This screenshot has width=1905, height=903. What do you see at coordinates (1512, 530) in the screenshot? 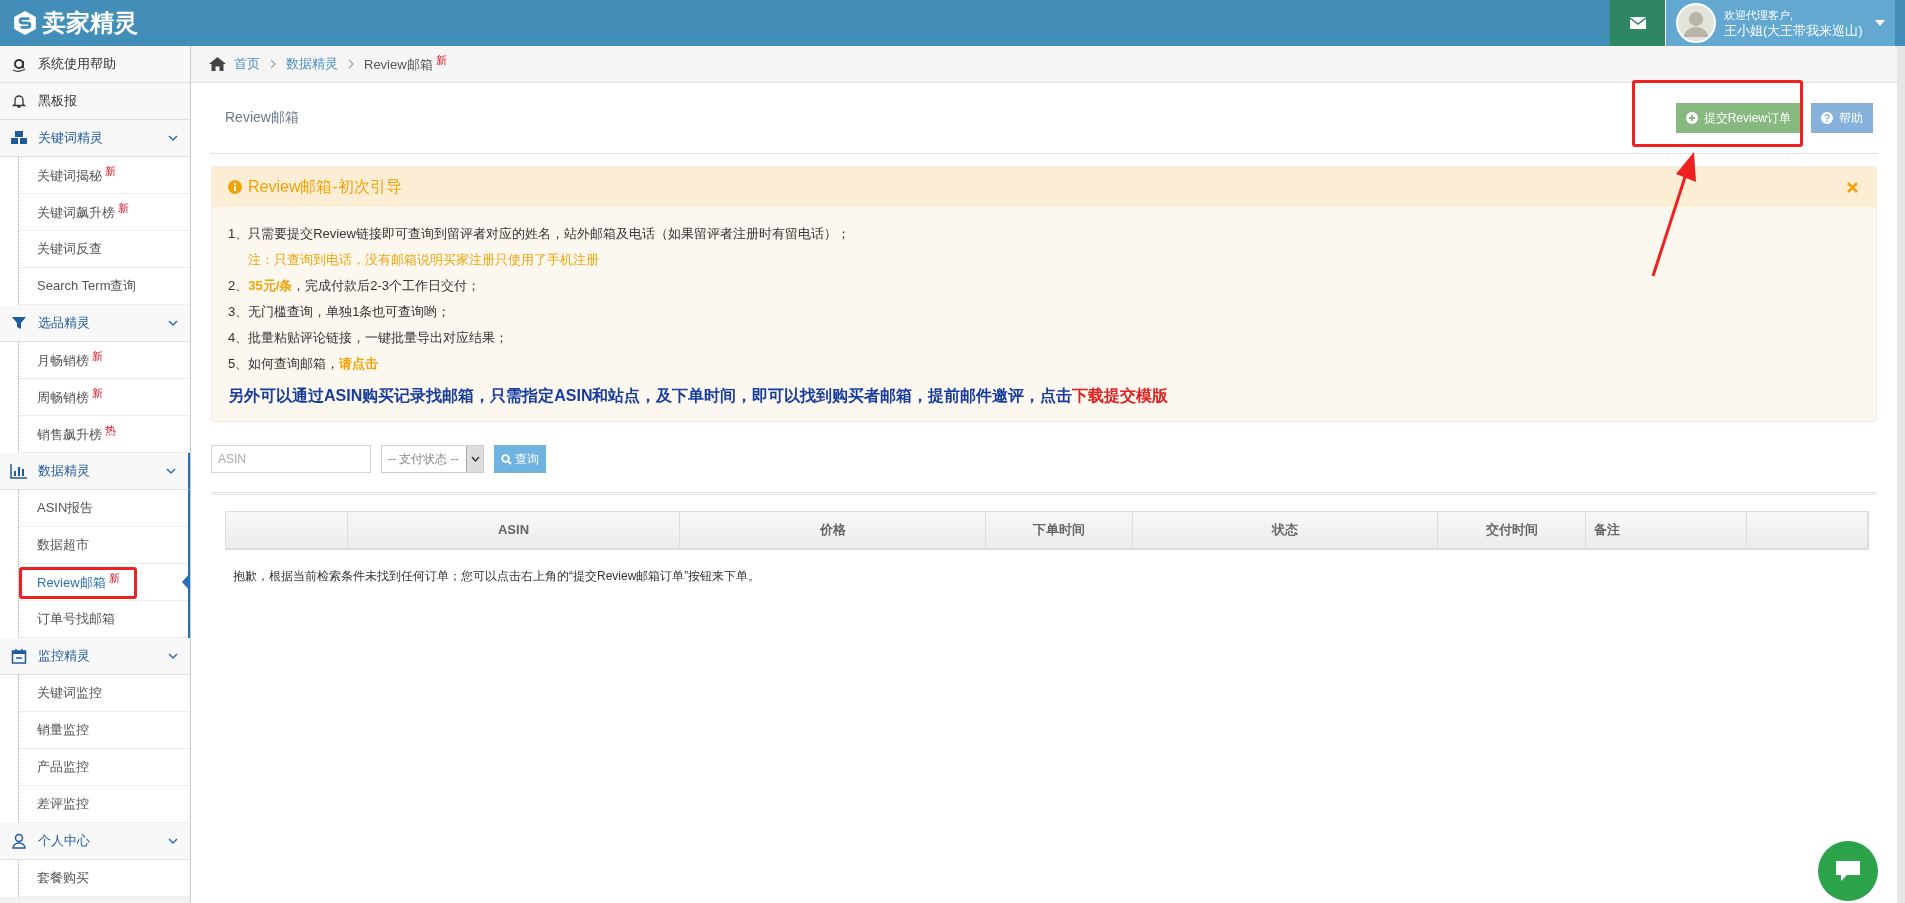
I see `column-header: 交付时间` at bounding box center [1512, 530].